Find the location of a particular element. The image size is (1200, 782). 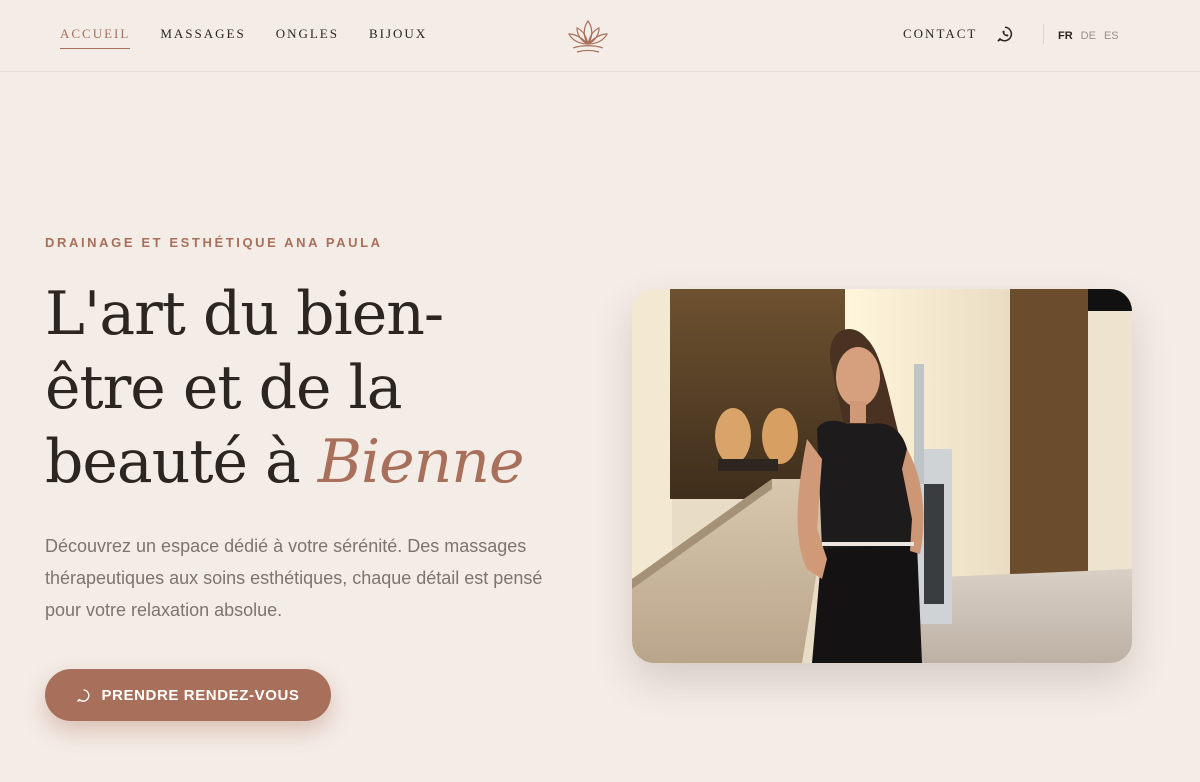

nav-item-ongles: ONGLES is located at coordinates (307, 37).